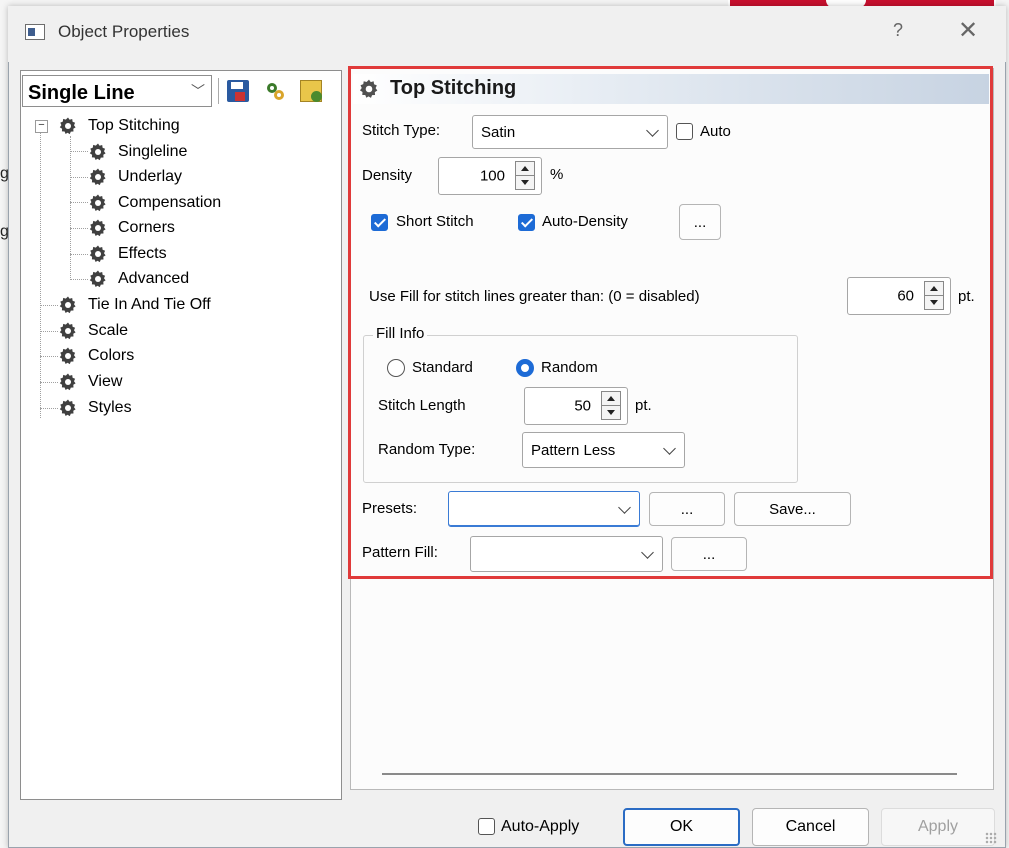 Image resolution: width=1009 pixels, height=848 pixels. I want to click on tree-item-tie-in-and-tie-off: Tie In And Tie Off, so click(134, 305).